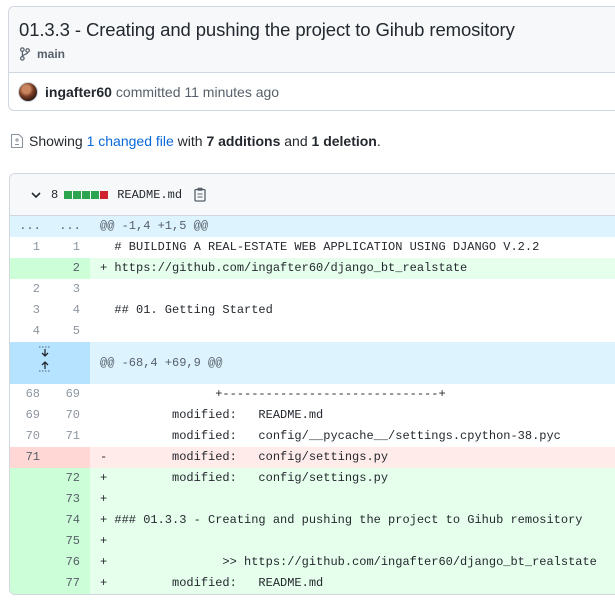 The image size is (615, 606). Describe the element at coordinates (30, 415) in the screenshot. I see `old-line-number: 69` at that location.